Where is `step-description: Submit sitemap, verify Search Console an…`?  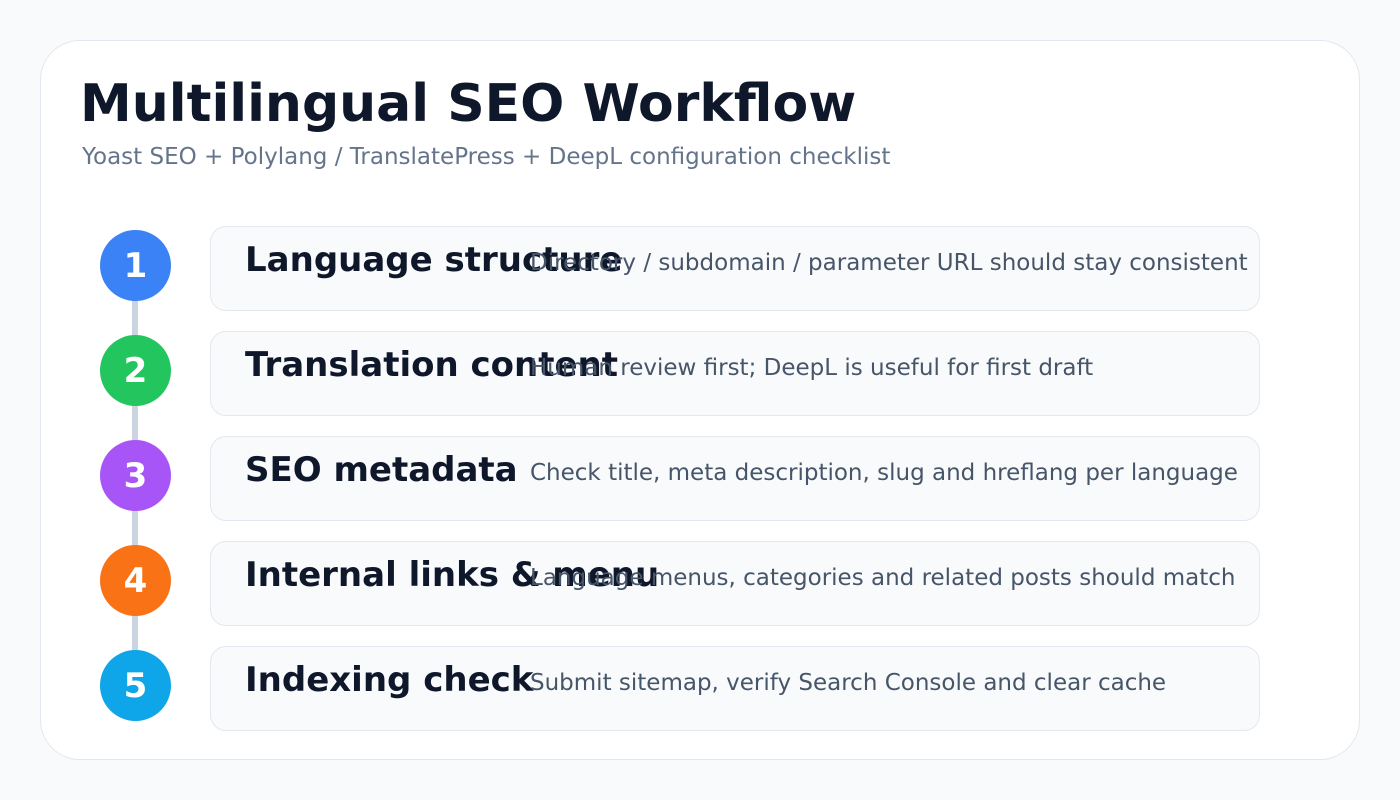 step-description: Submit sitemap, verify Search Console an… is located at coordinates (848, 683).